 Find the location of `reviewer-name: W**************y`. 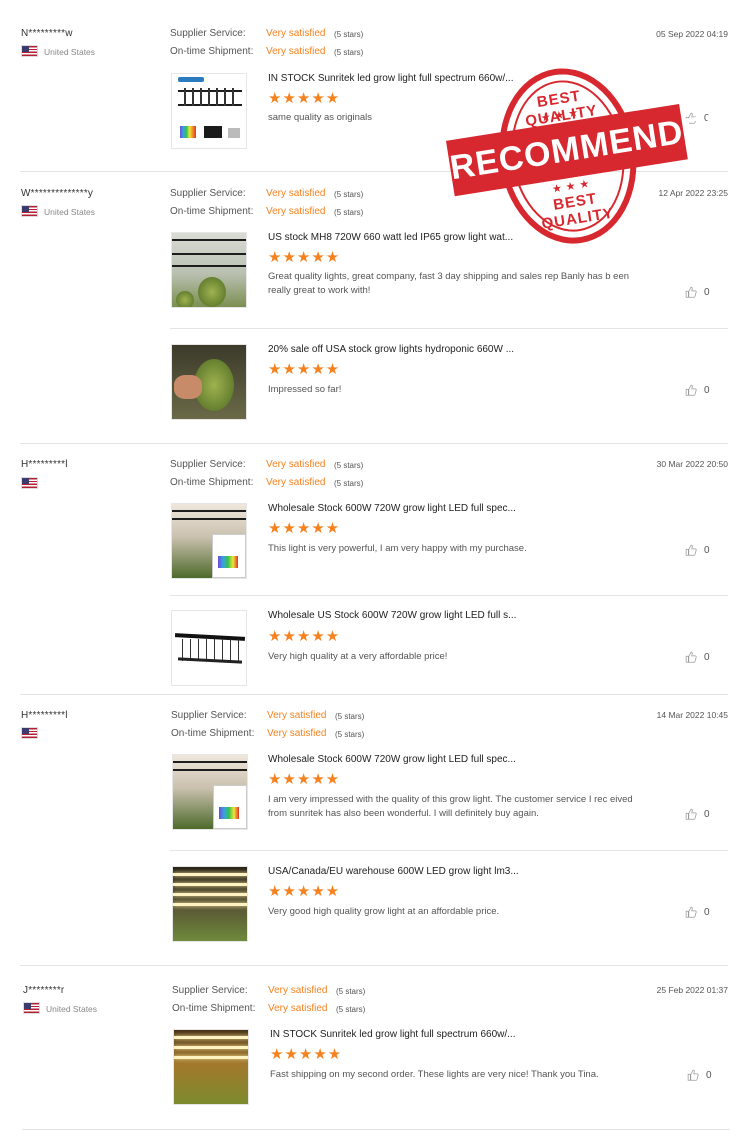

reviewer-name: W**************y is located at coordinates (57, 193).